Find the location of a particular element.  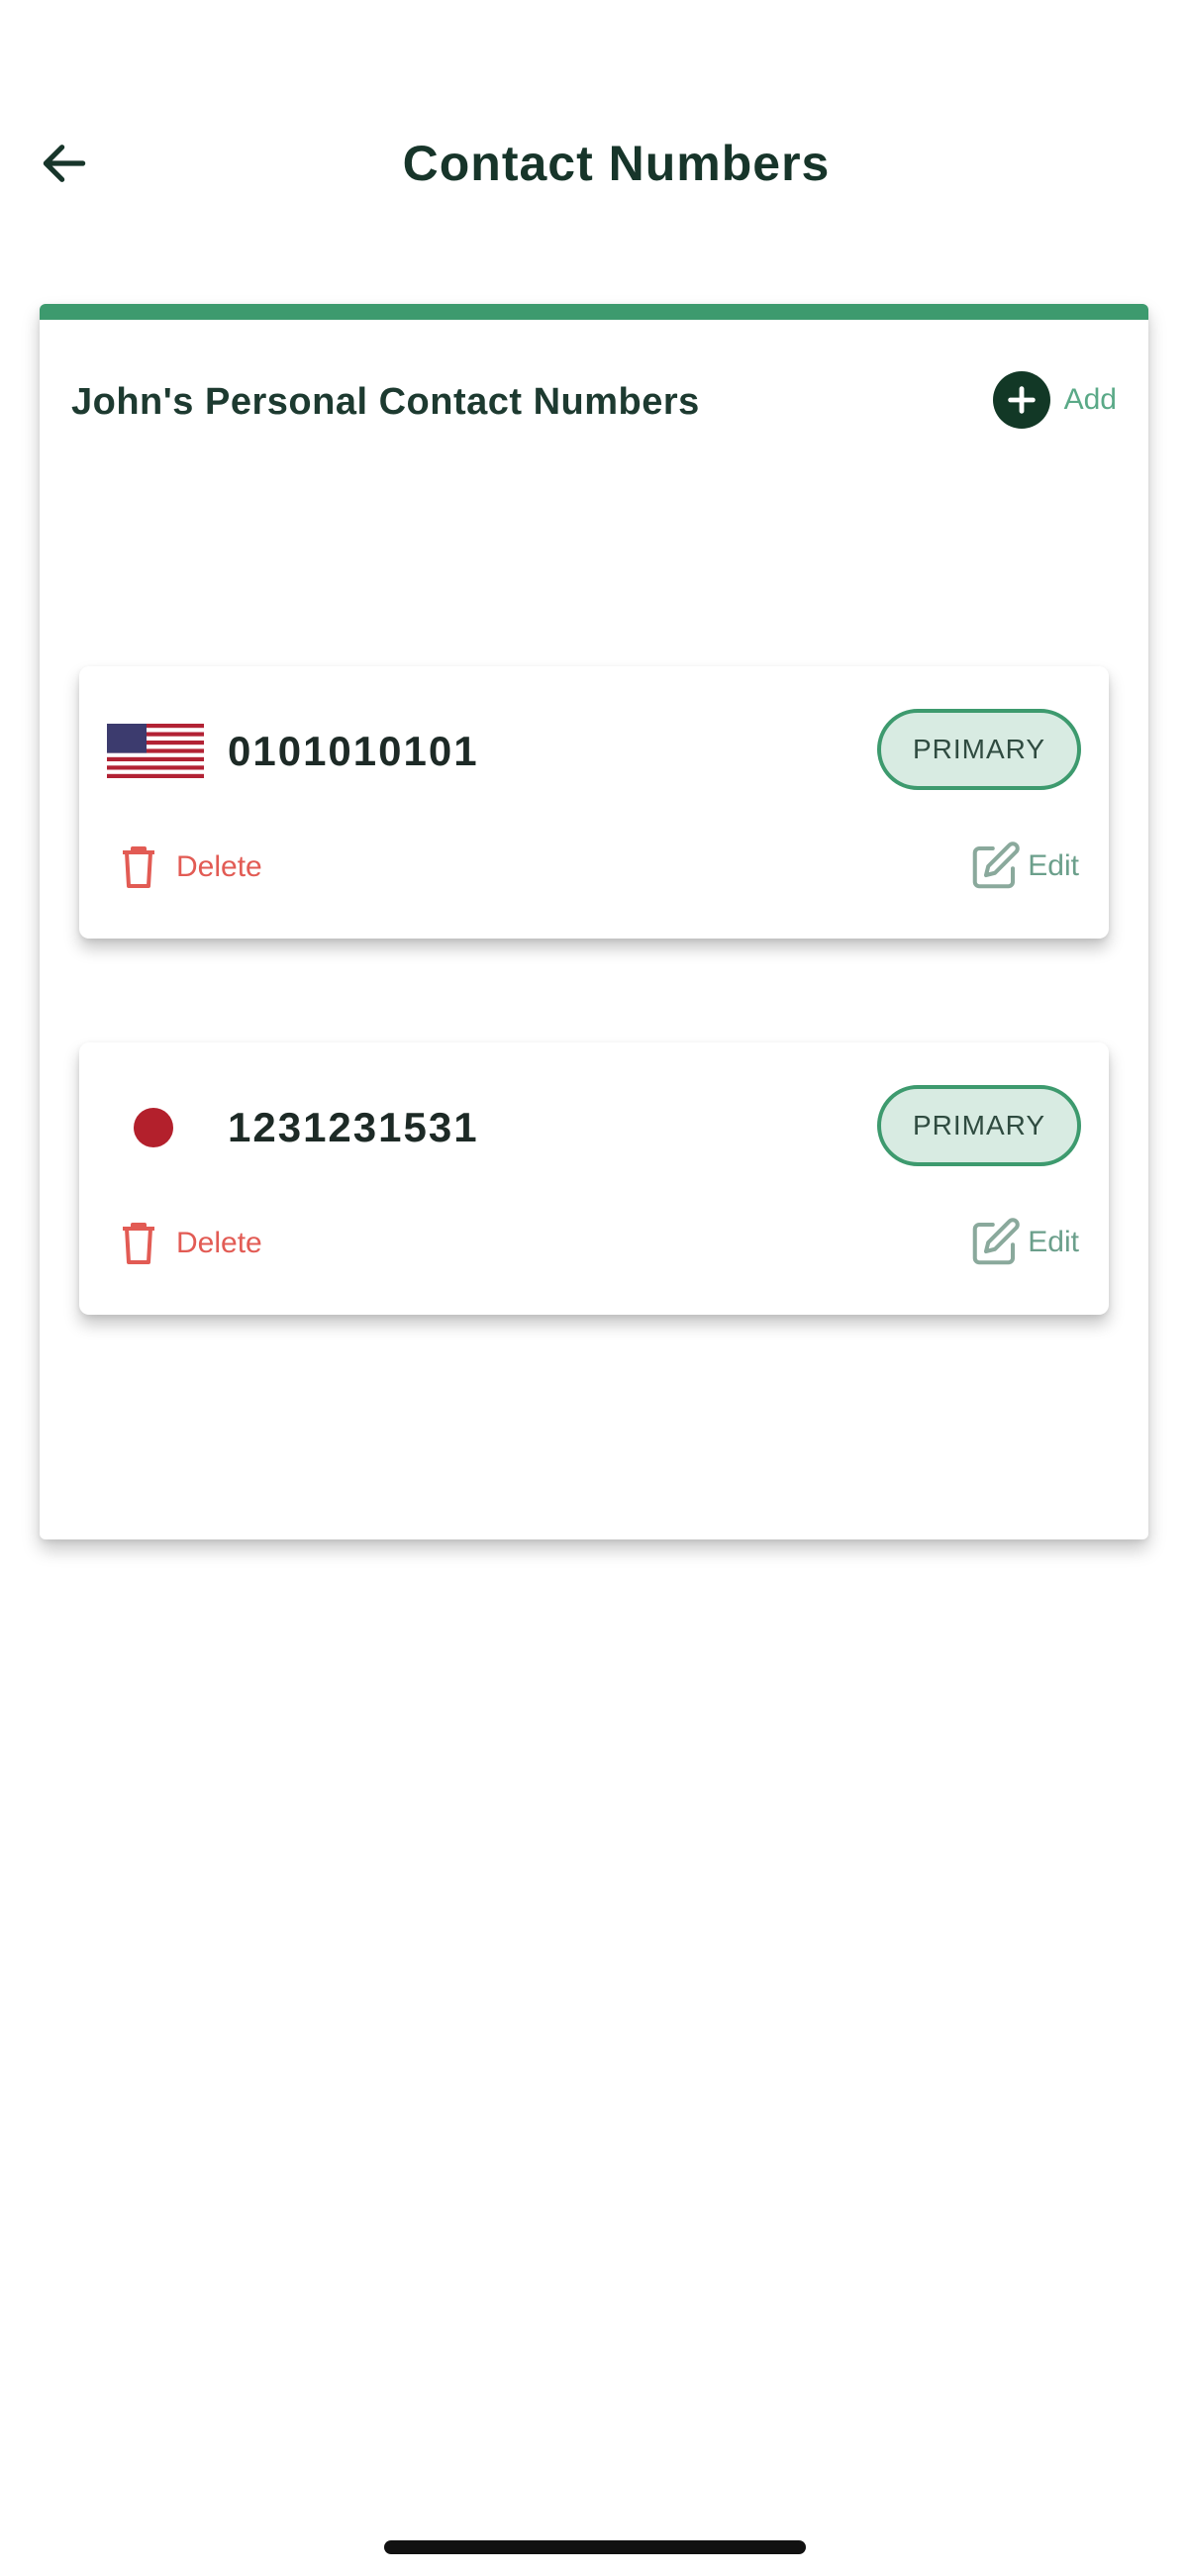

jp-flag-icon is located at coordinates (153, 1128).